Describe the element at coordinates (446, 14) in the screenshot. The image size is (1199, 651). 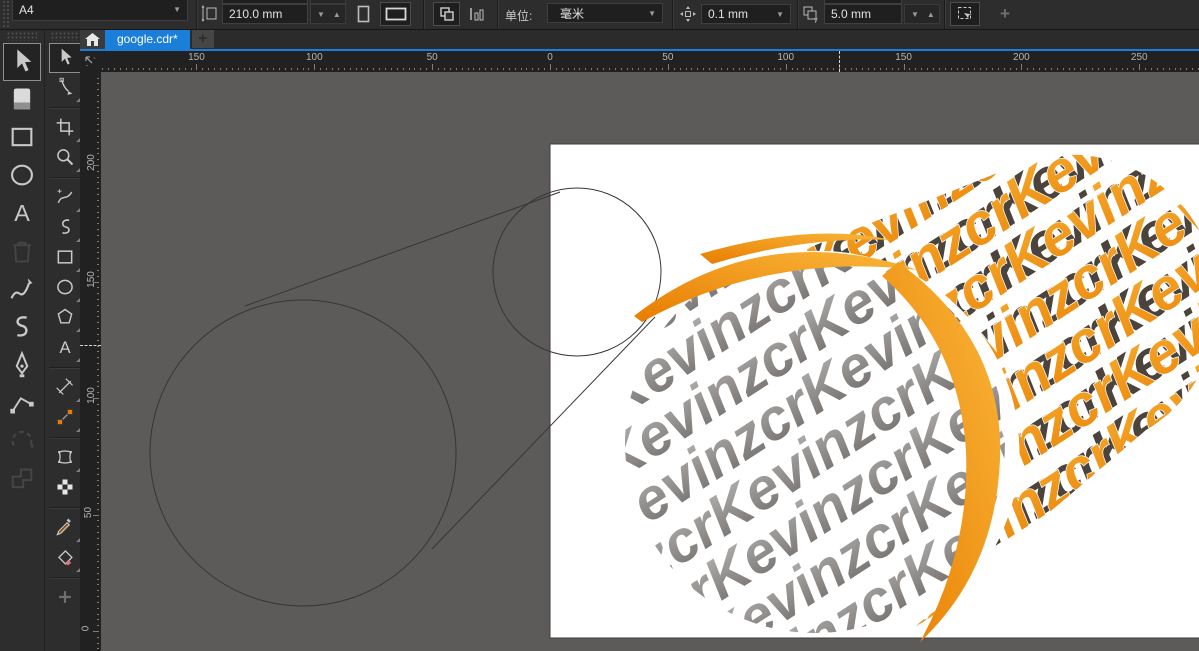
I see `all-pages-button` at that location.